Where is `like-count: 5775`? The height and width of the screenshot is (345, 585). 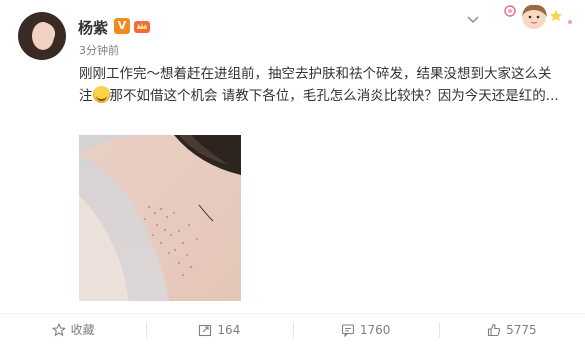 like-count: 5775 is located at coordinates (521, 329).